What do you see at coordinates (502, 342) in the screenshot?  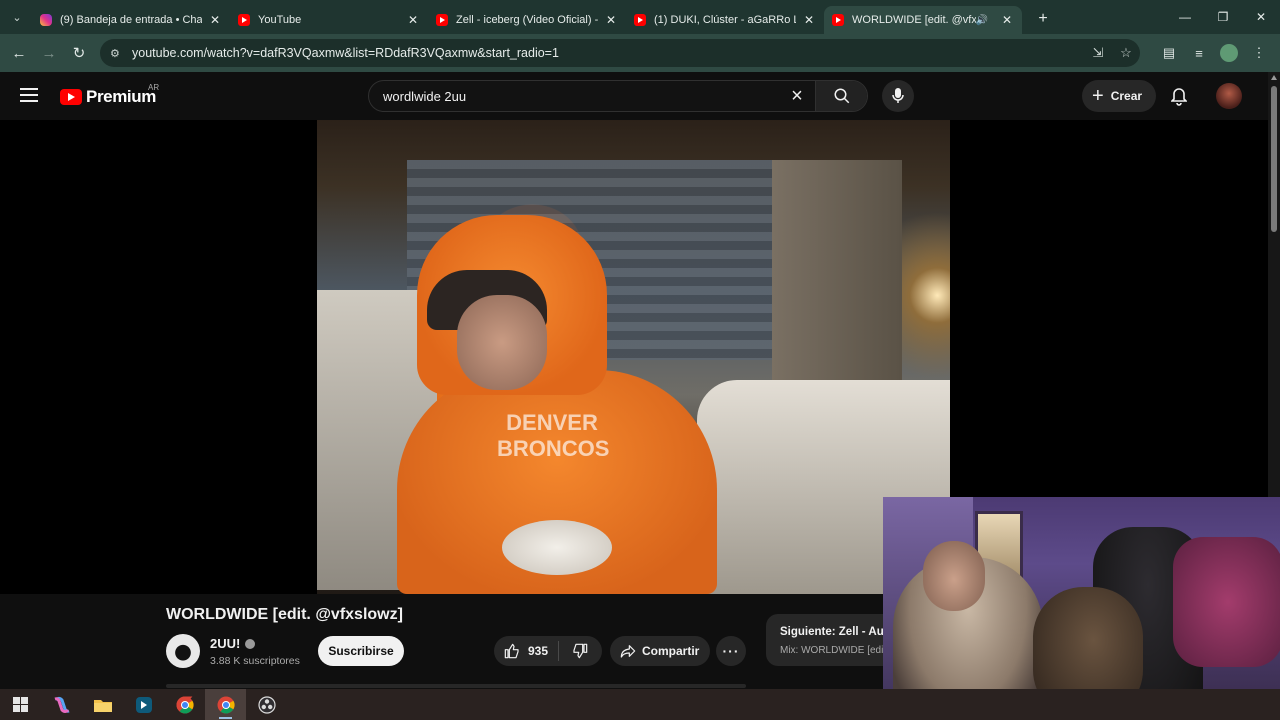 I see `face` at bounding box center [502, 342].